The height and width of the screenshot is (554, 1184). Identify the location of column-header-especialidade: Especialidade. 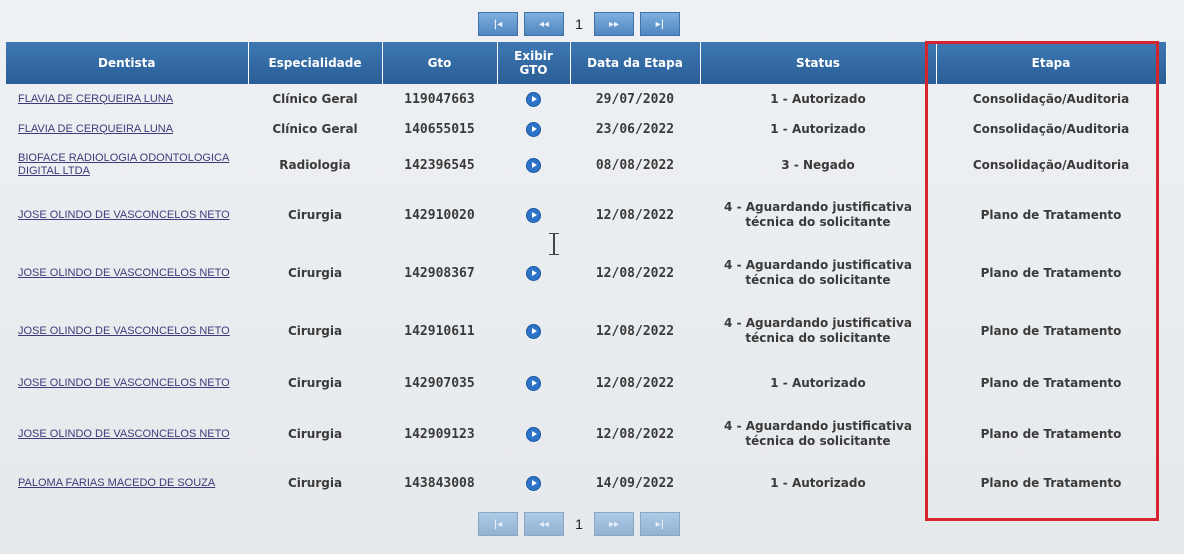
(315, 63).